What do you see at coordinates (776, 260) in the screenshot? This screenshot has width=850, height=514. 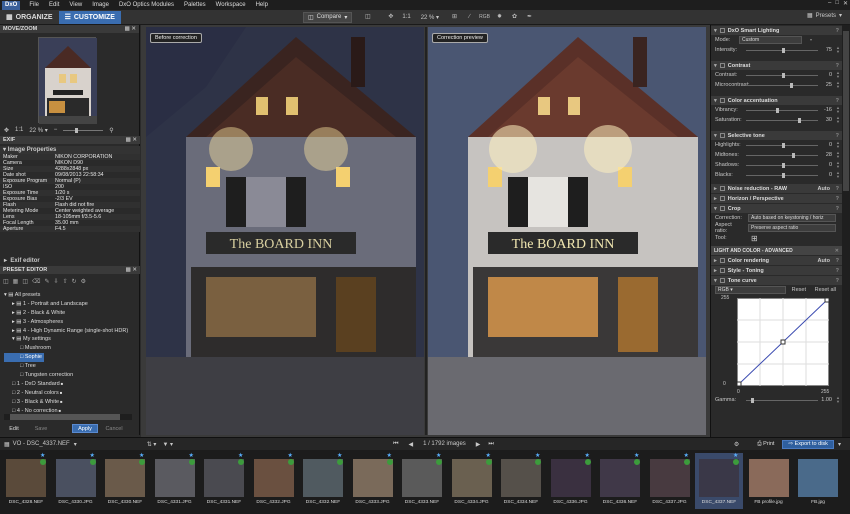 I see `color-rendering-header: ▸ Color rendering Auto?` at bounding box center [776, 260].